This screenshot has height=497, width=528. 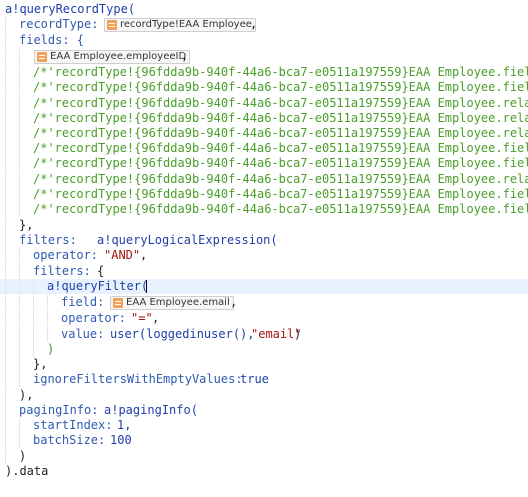 I want to click on start-index-value: 1,, so click(x=124, y=425).